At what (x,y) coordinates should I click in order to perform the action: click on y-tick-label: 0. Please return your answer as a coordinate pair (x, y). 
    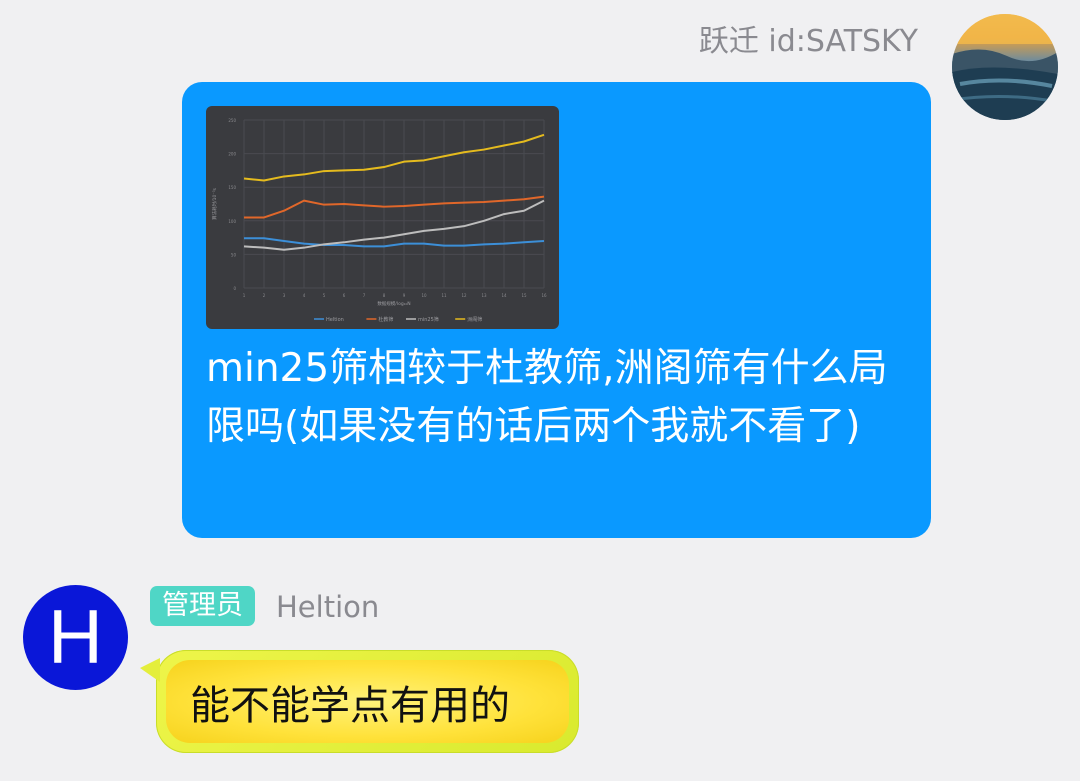
    Looking at the image, I should click on (234, 288).